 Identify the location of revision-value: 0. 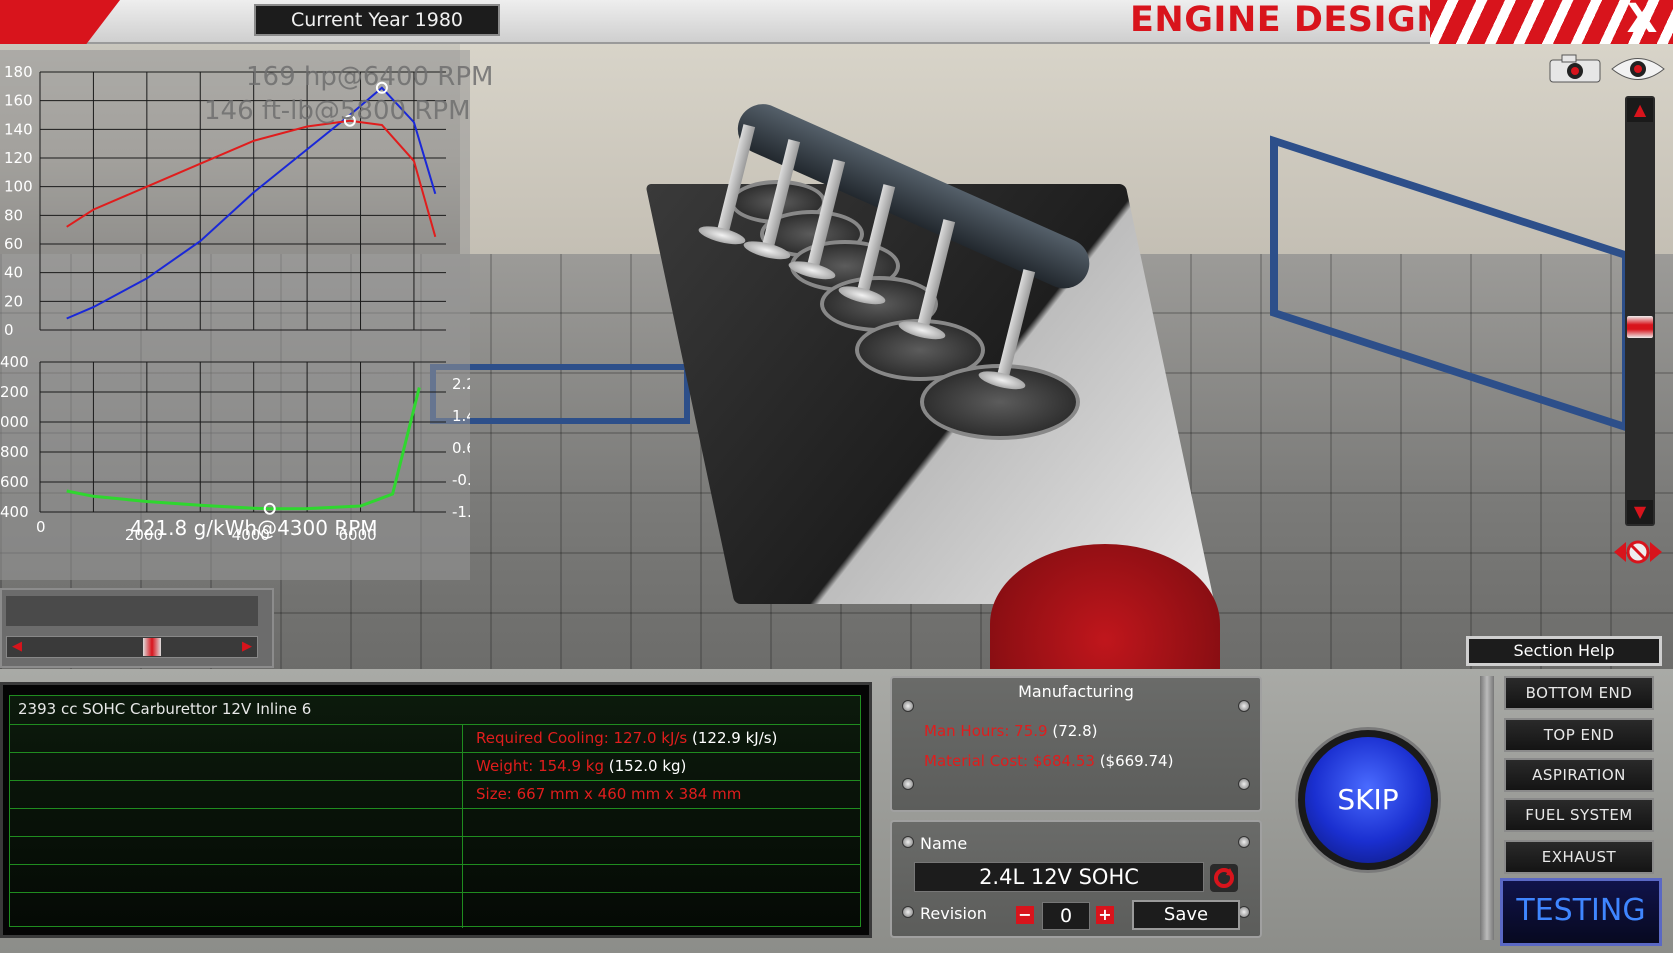
(1066, 916).